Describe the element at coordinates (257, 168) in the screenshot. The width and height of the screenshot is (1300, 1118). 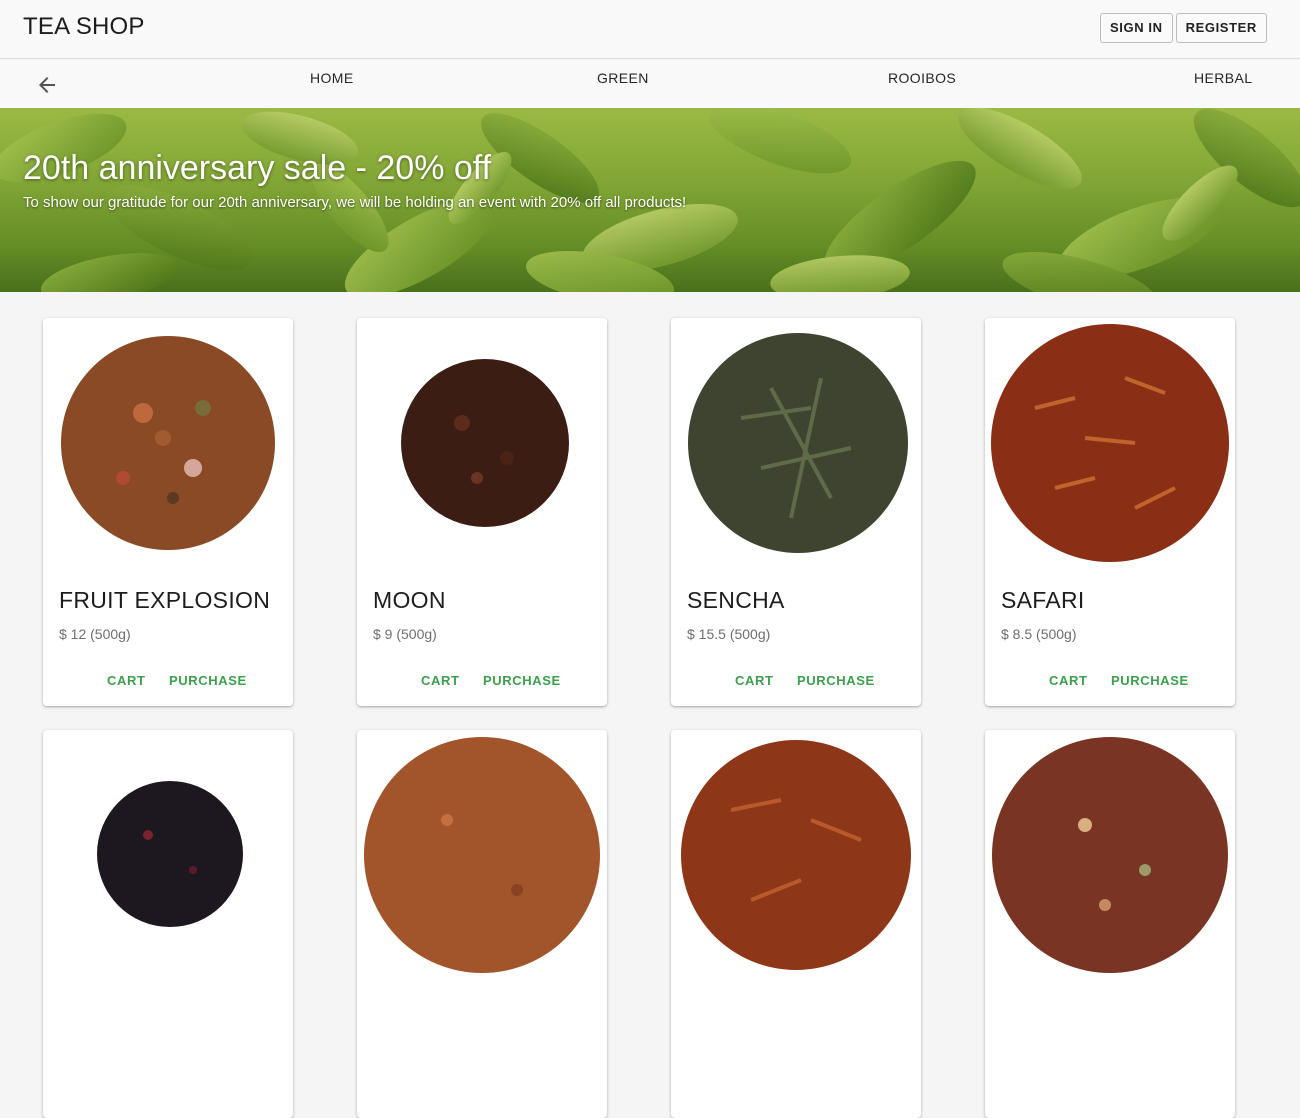
I see `promo-title: 20th anniversary sale - 20% off` at that location.